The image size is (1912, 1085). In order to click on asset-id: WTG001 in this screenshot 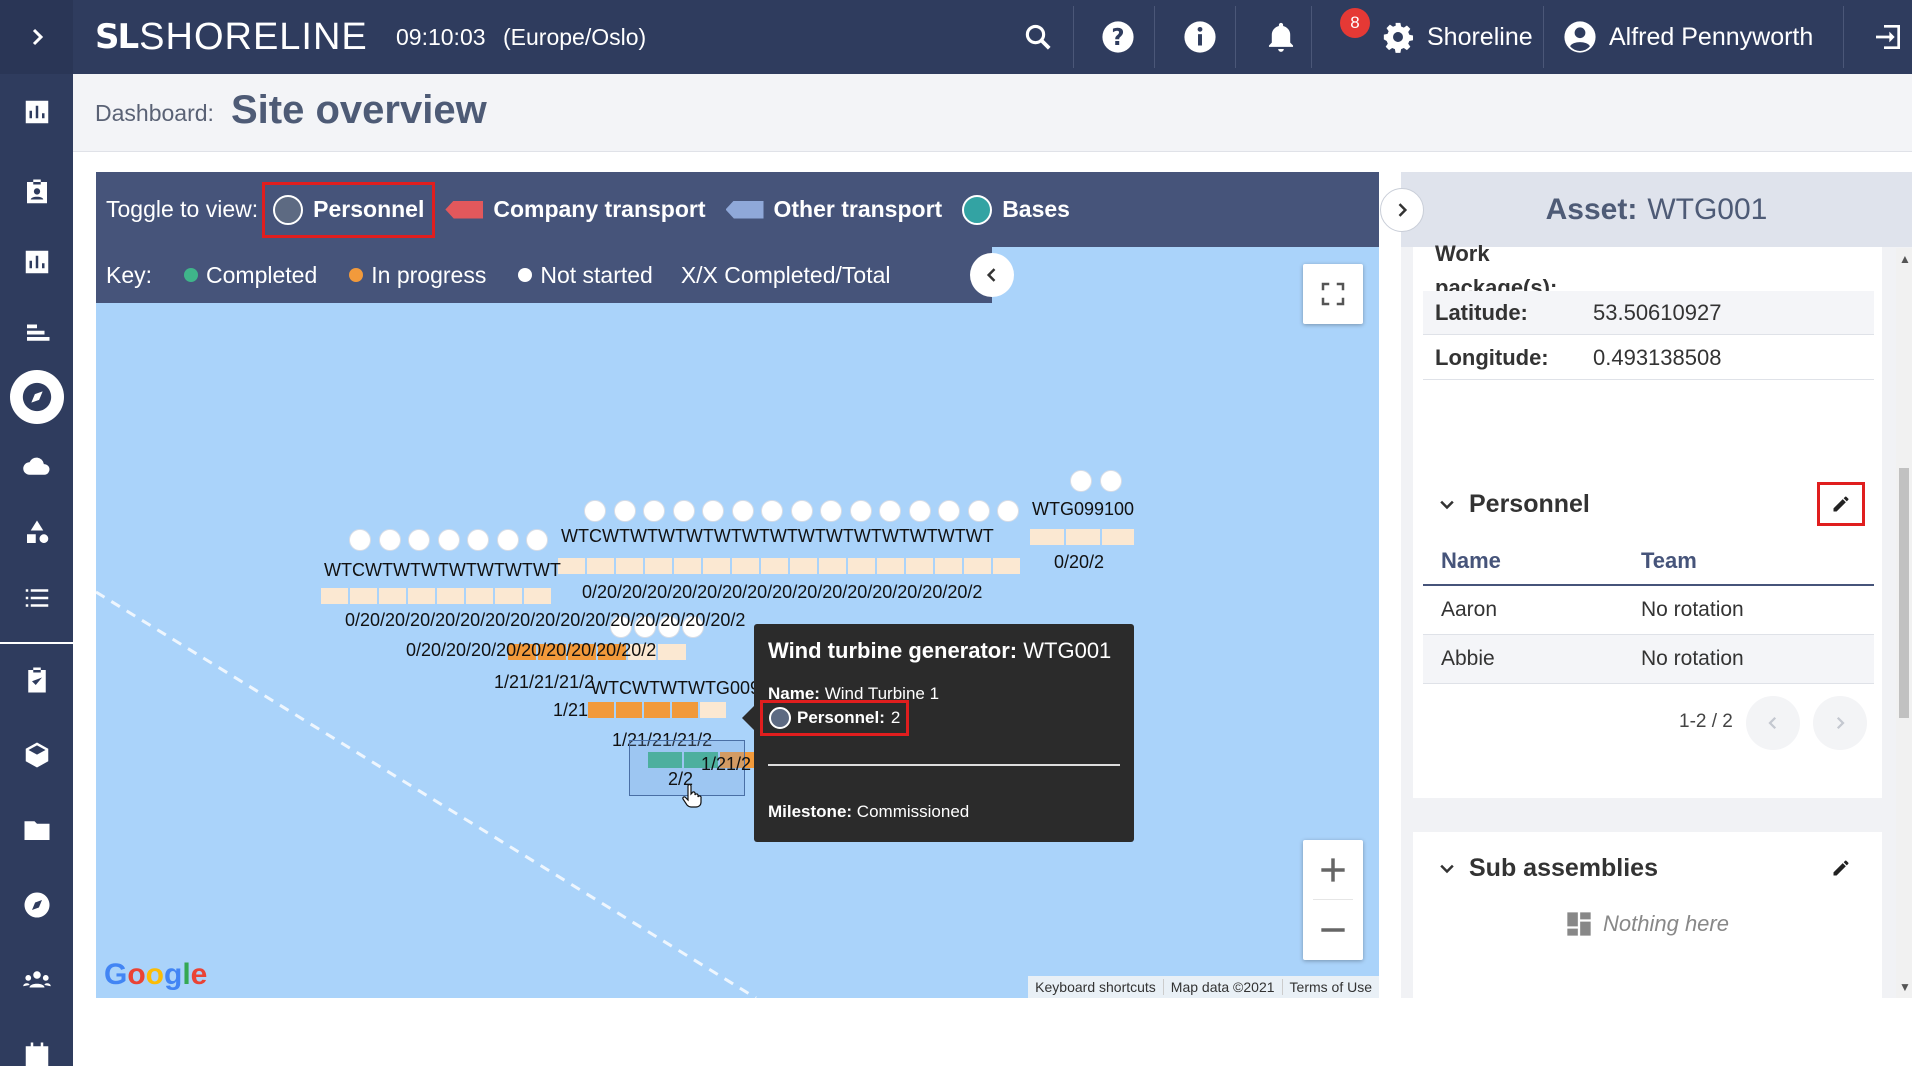, I will do `click(1707, 209)`.